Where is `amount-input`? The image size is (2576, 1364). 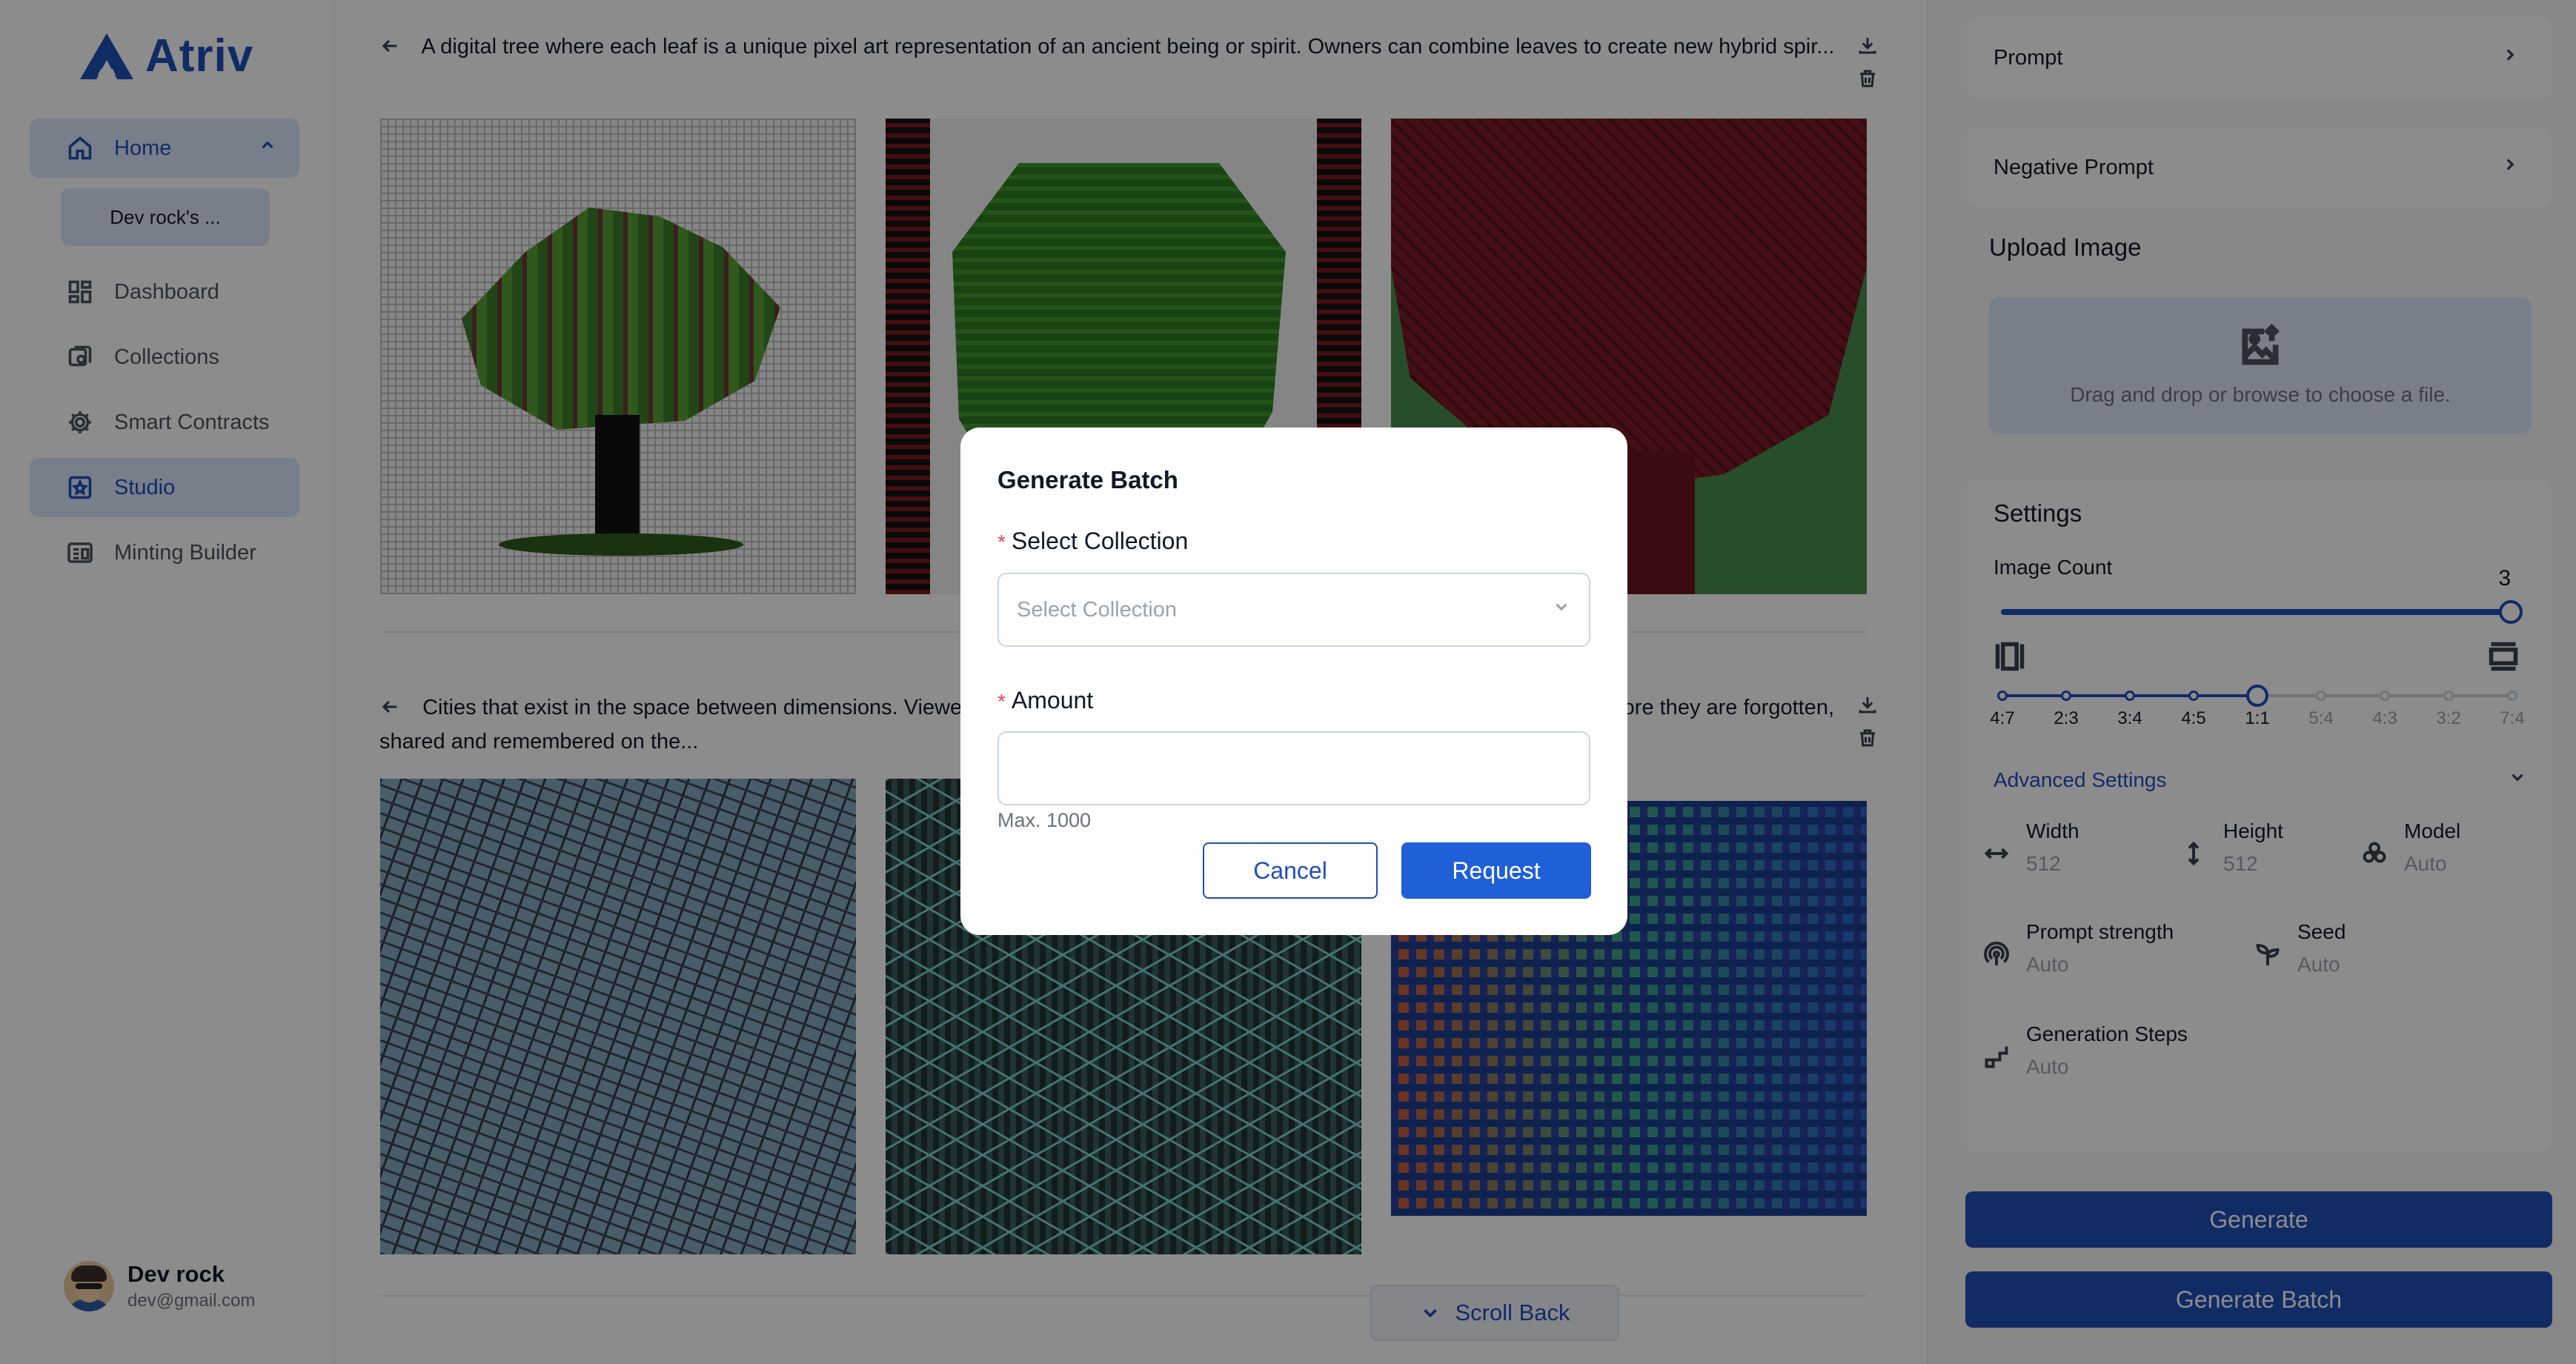
amount-input is located at coordinates (1293, 768).